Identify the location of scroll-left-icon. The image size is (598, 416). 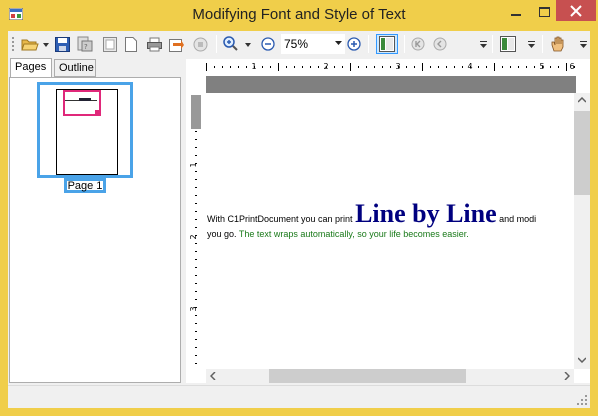
(213, 376).